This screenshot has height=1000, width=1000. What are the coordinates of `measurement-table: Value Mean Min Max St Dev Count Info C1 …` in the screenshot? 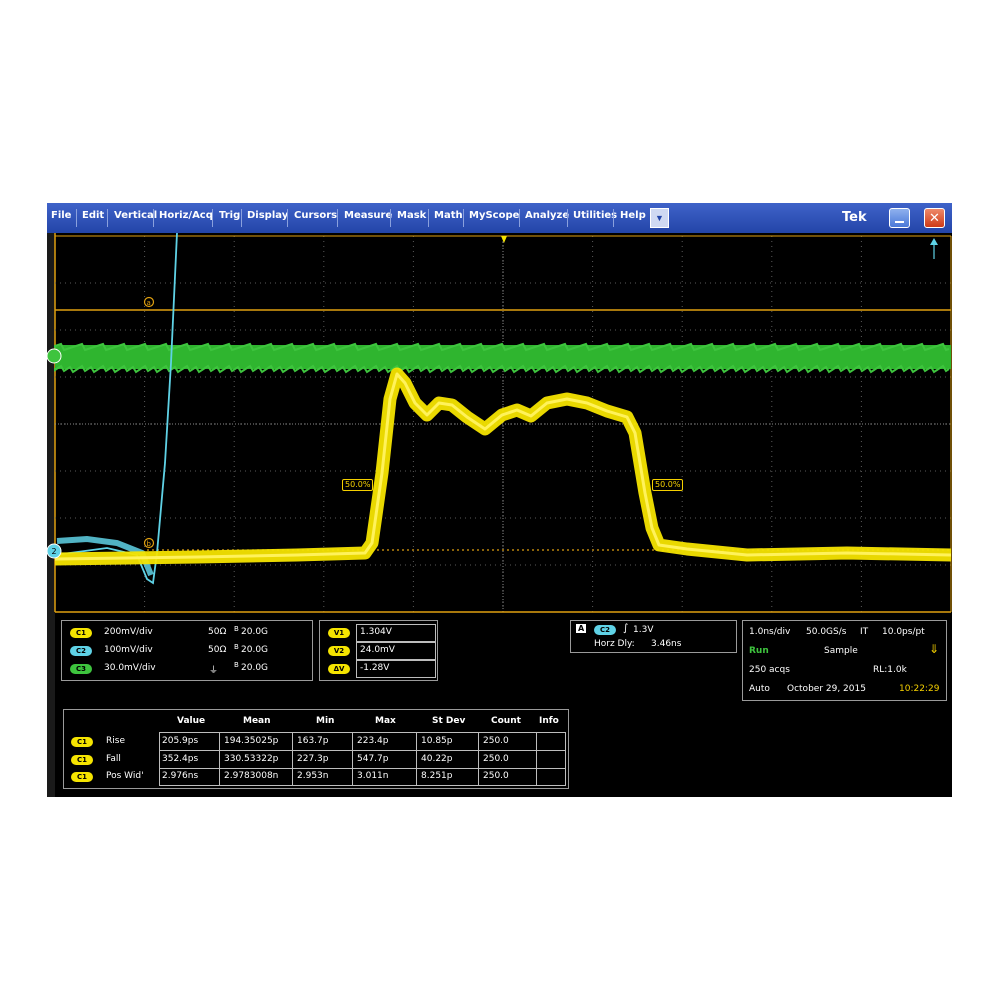 It's located at (316, 749).